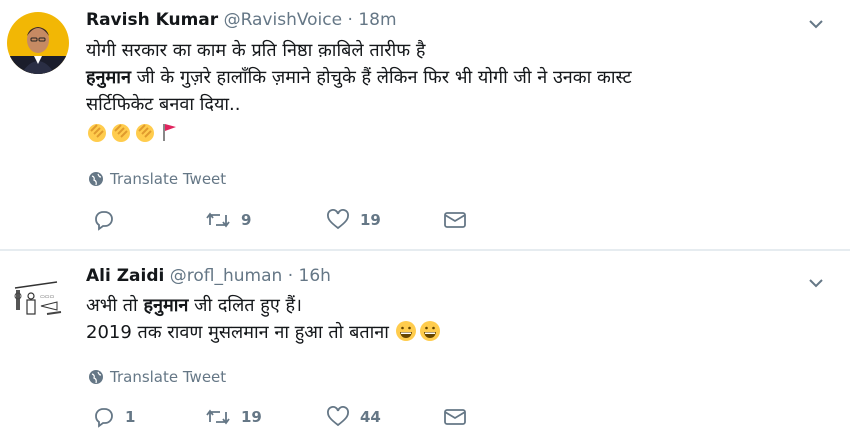 This screenshot has width=850, height=442. What do you see at coordinates (425, 421) in the screenshot?
I see `tweet-actions: 1 19 44` at bounding box center [425, 421].